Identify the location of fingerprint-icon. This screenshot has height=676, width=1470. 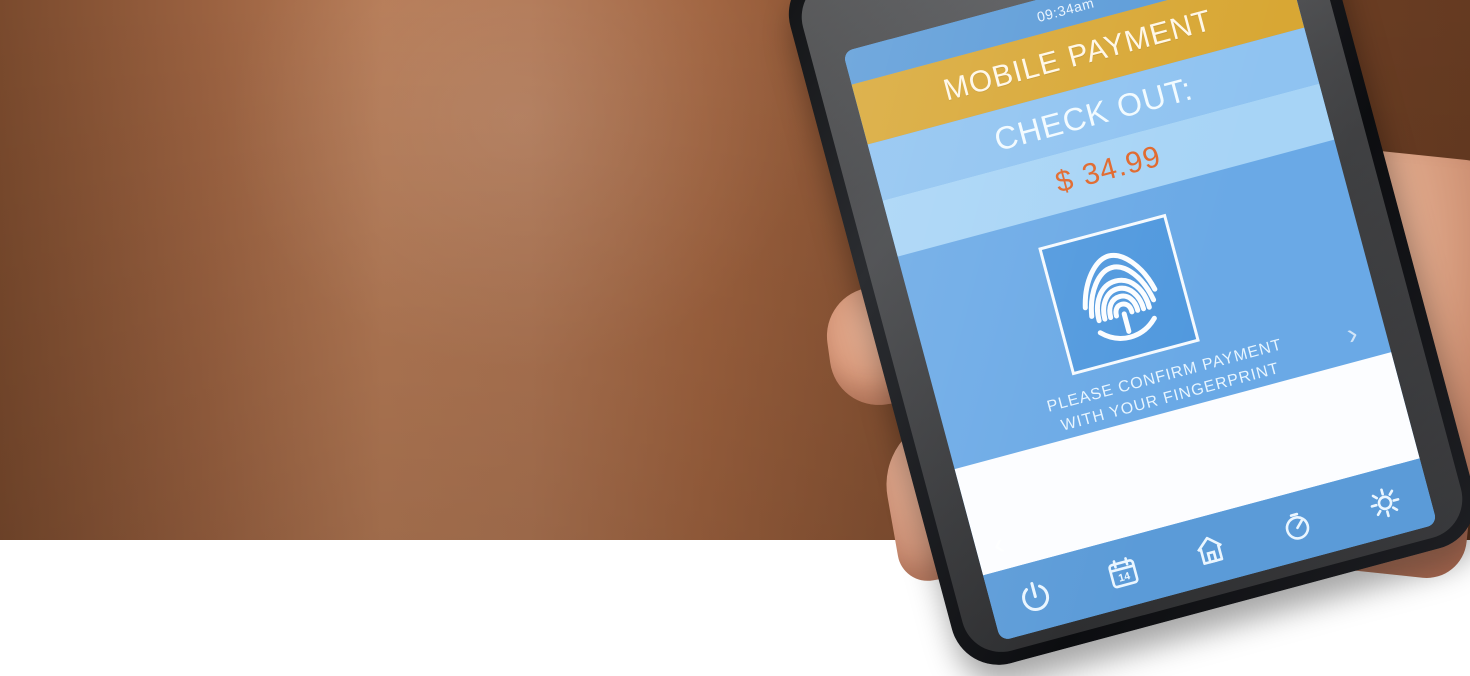
(1120, 296).